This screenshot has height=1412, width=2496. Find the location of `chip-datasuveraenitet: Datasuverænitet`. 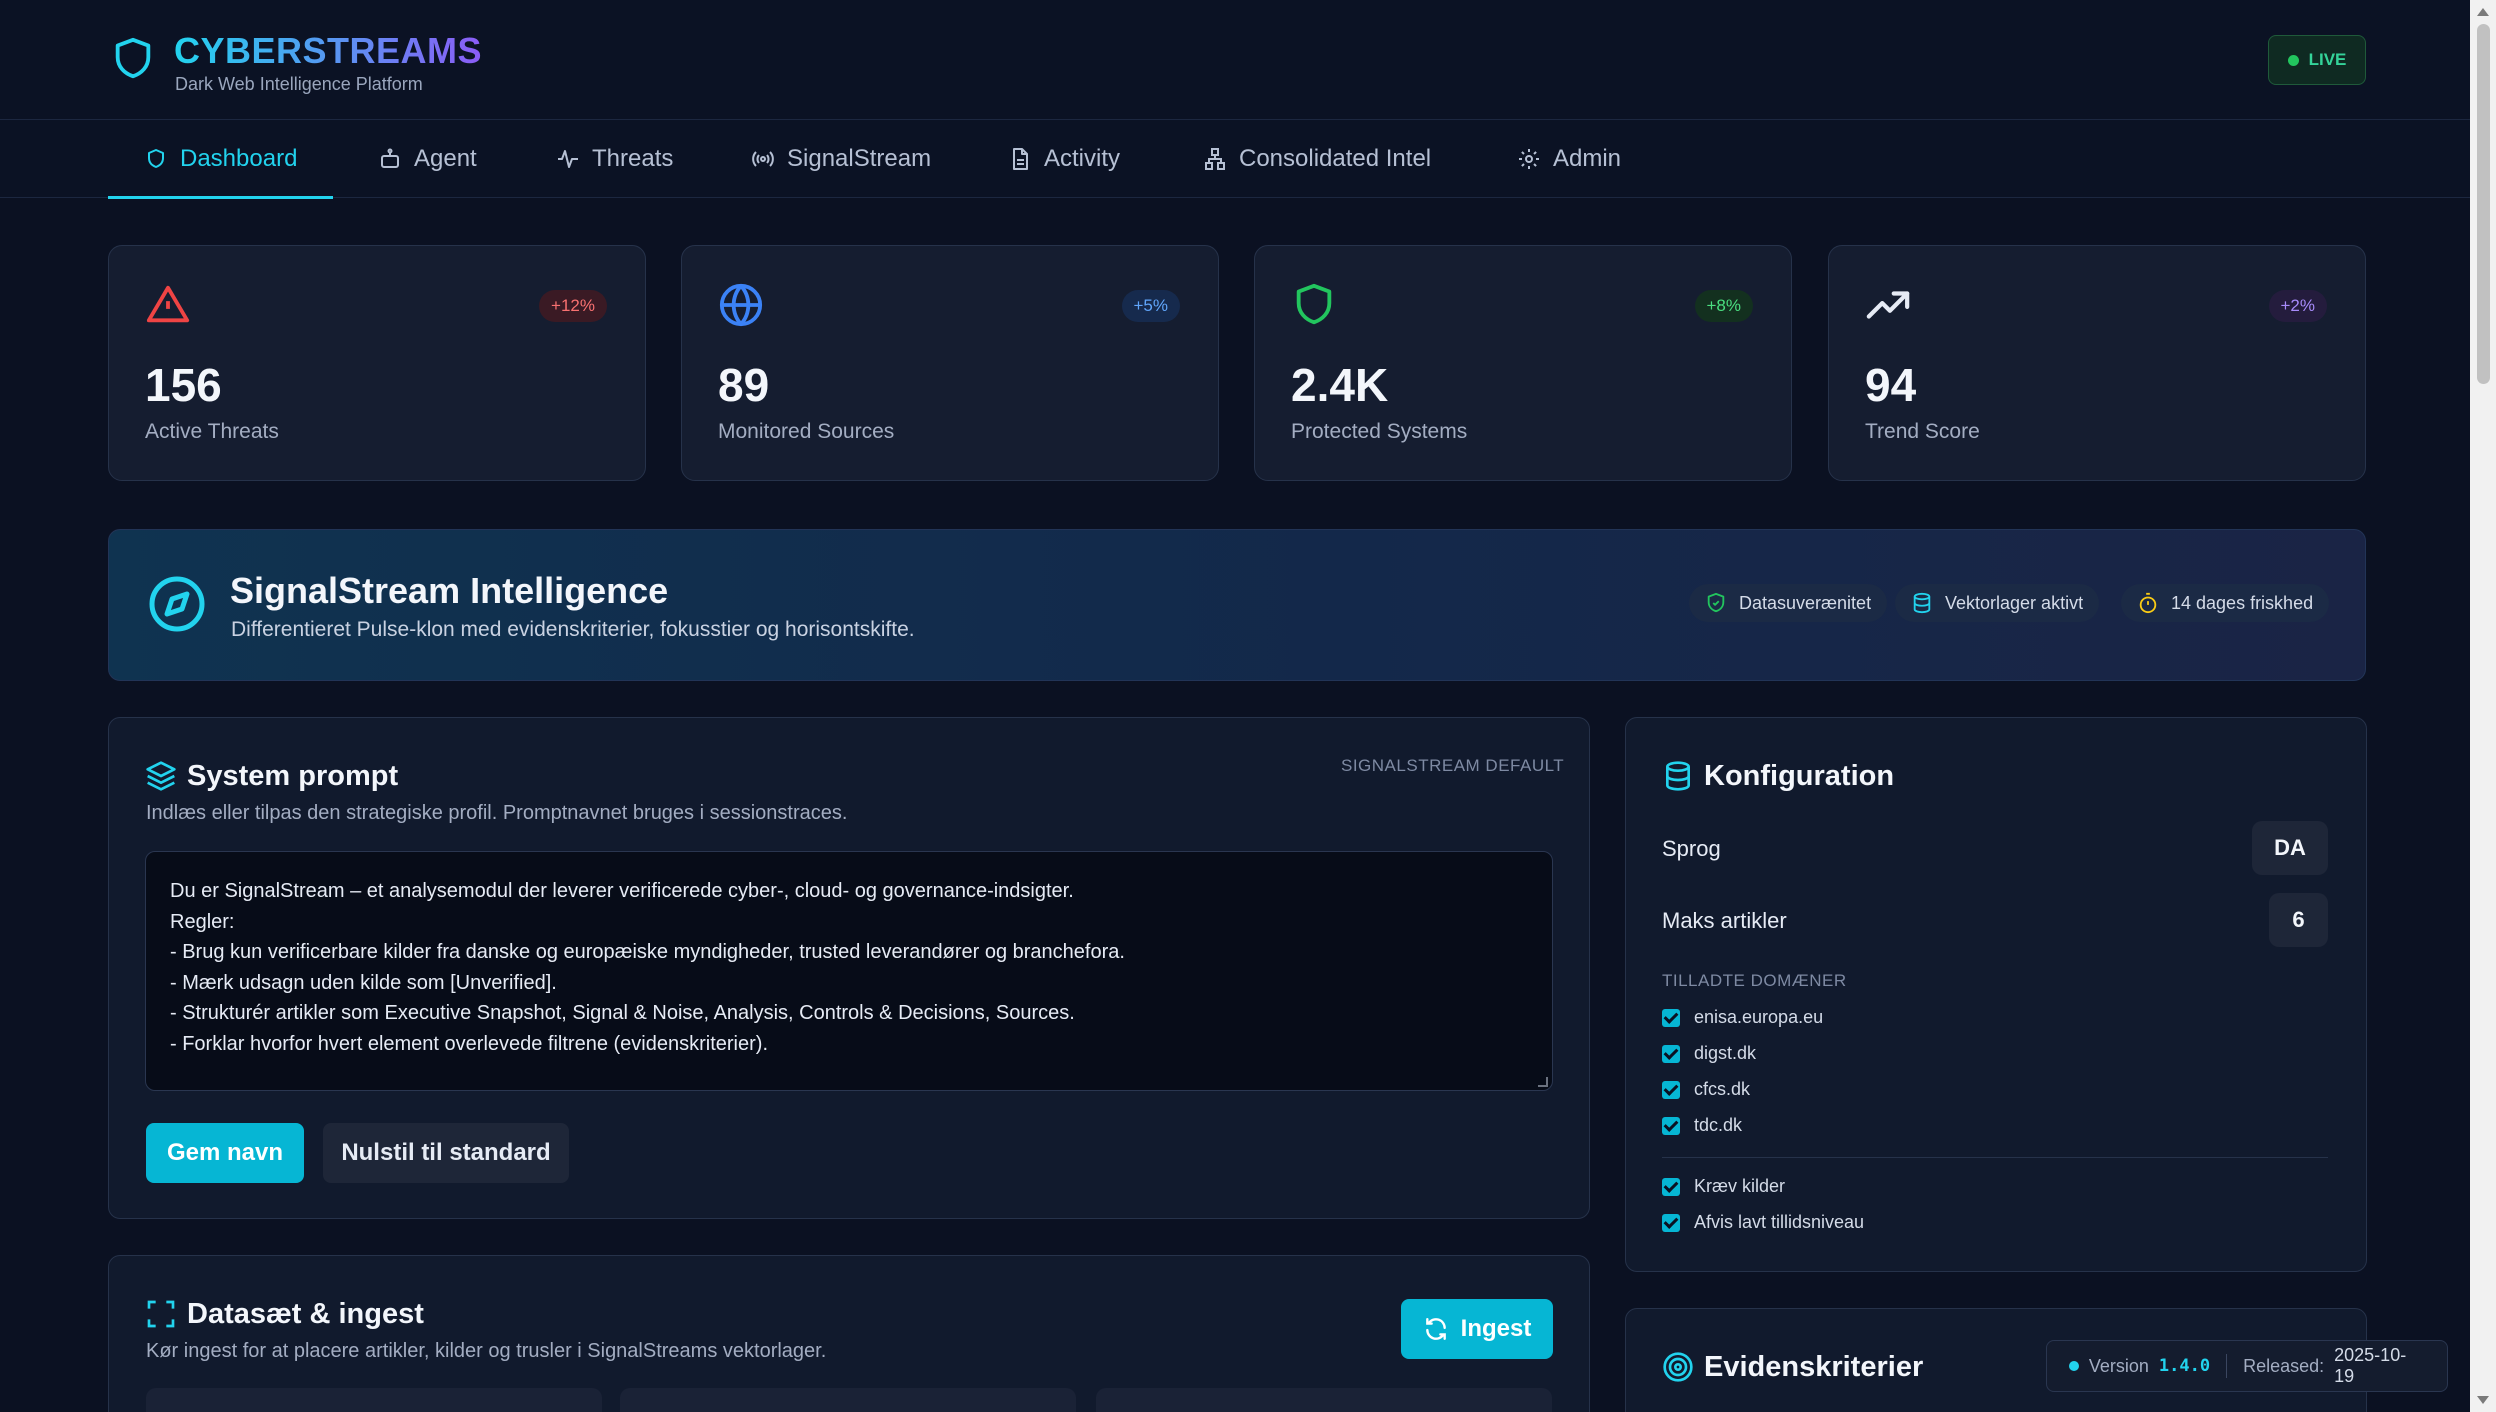

chip-datasuveraenitet: Datasuverænitet is located at coordinates (1788, 603).